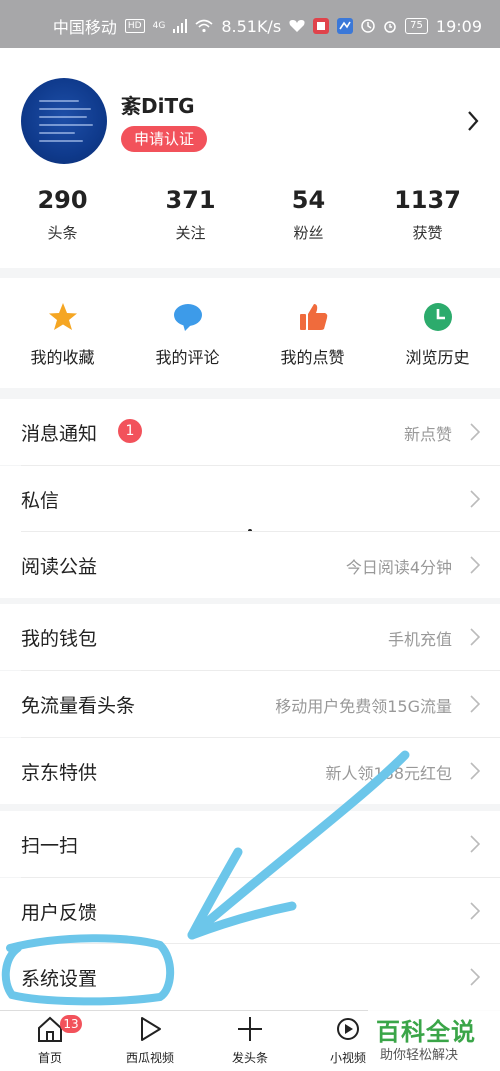 The image size is (500, 1071). Describe the element at coordinates (187, 317) in the screenshot. I see `comment-icon` at that location.